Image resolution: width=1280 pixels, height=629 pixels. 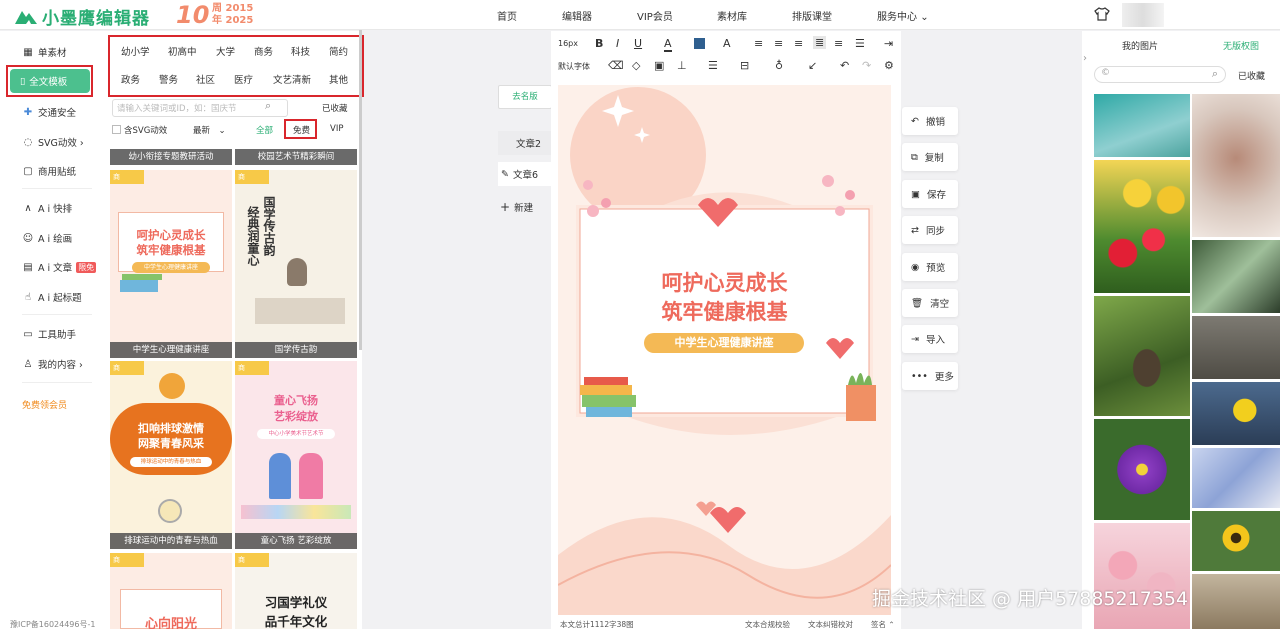 What do you see at coordinates (49, 112) in the screenshot?
I see `sidebar-item-traffic: ✚ 交通安全` at bounding box center [49, 112].